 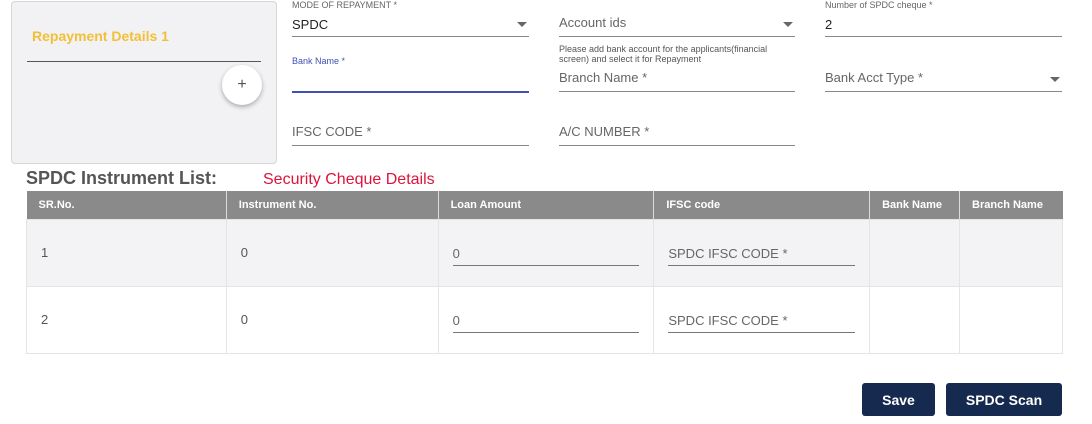 What do you see at coordinates (310, 24) in the screenshot?
I see `mode-of-repayment-value: SPDC` at bounding box center [310, 24].